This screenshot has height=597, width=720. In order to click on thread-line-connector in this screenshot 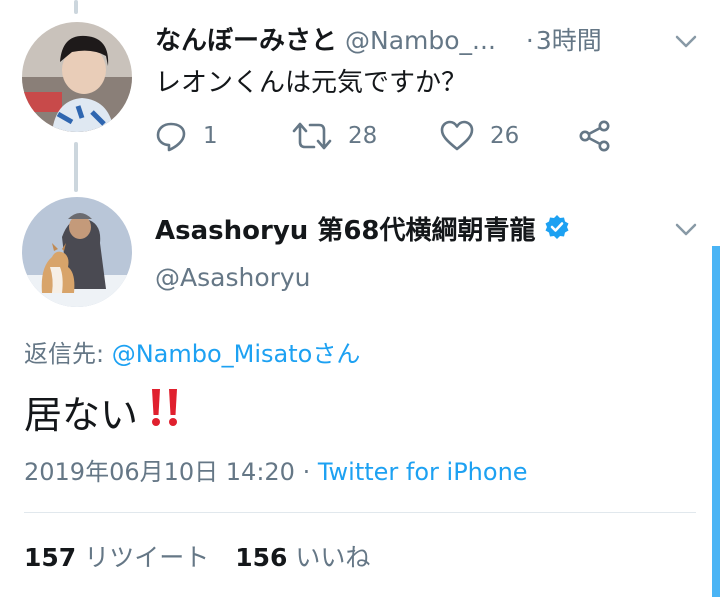, I will do `click(76, 167)`.